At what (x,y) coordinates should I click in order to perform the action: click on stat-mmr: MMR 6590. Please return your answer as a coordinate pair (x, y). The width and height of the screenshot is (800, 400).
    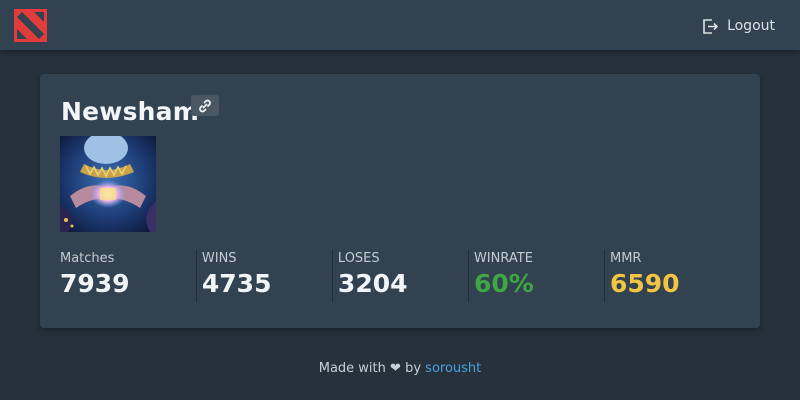
    Looking at the image, I should click on (671, 276).